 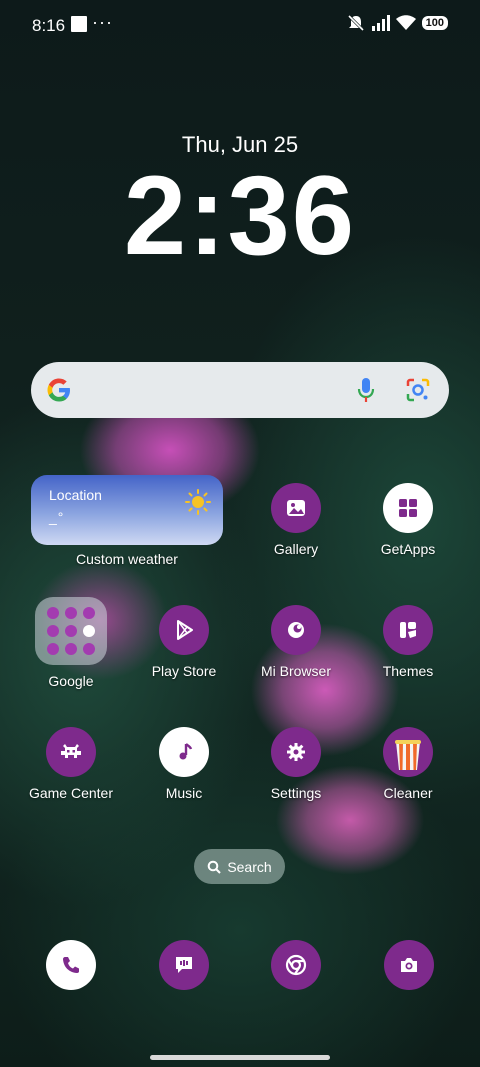 I want to click on getapps-icon, so click(x=408, y=508).